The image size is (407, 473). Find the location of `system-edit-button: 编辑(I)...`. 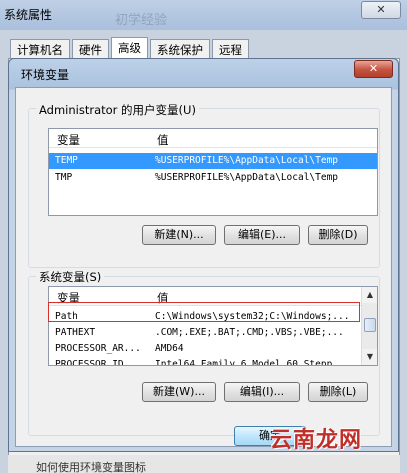

system-edit-button: 编辑(I)... is located at coordinates (262, 392).